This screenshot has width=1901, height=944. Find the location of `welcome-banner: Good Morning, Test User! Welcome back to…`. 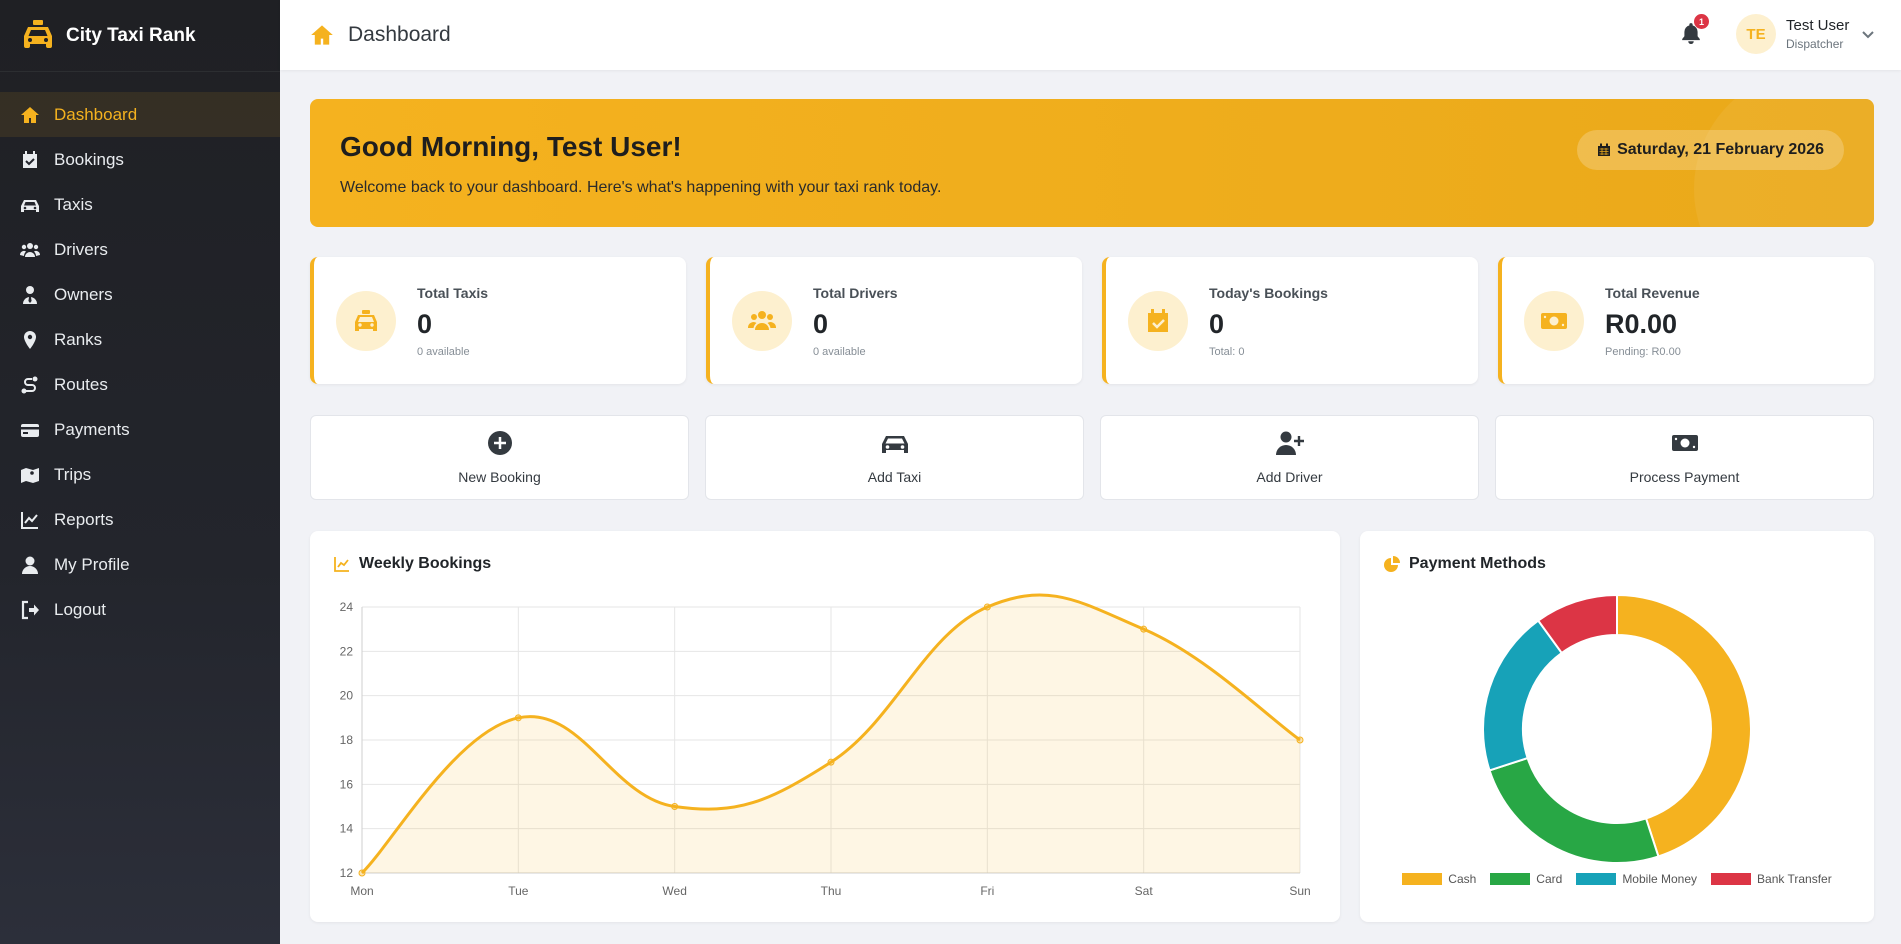

welcome-banner: Good Morning, Test User! Welcome back to… is located at coordinates (1092, 163).